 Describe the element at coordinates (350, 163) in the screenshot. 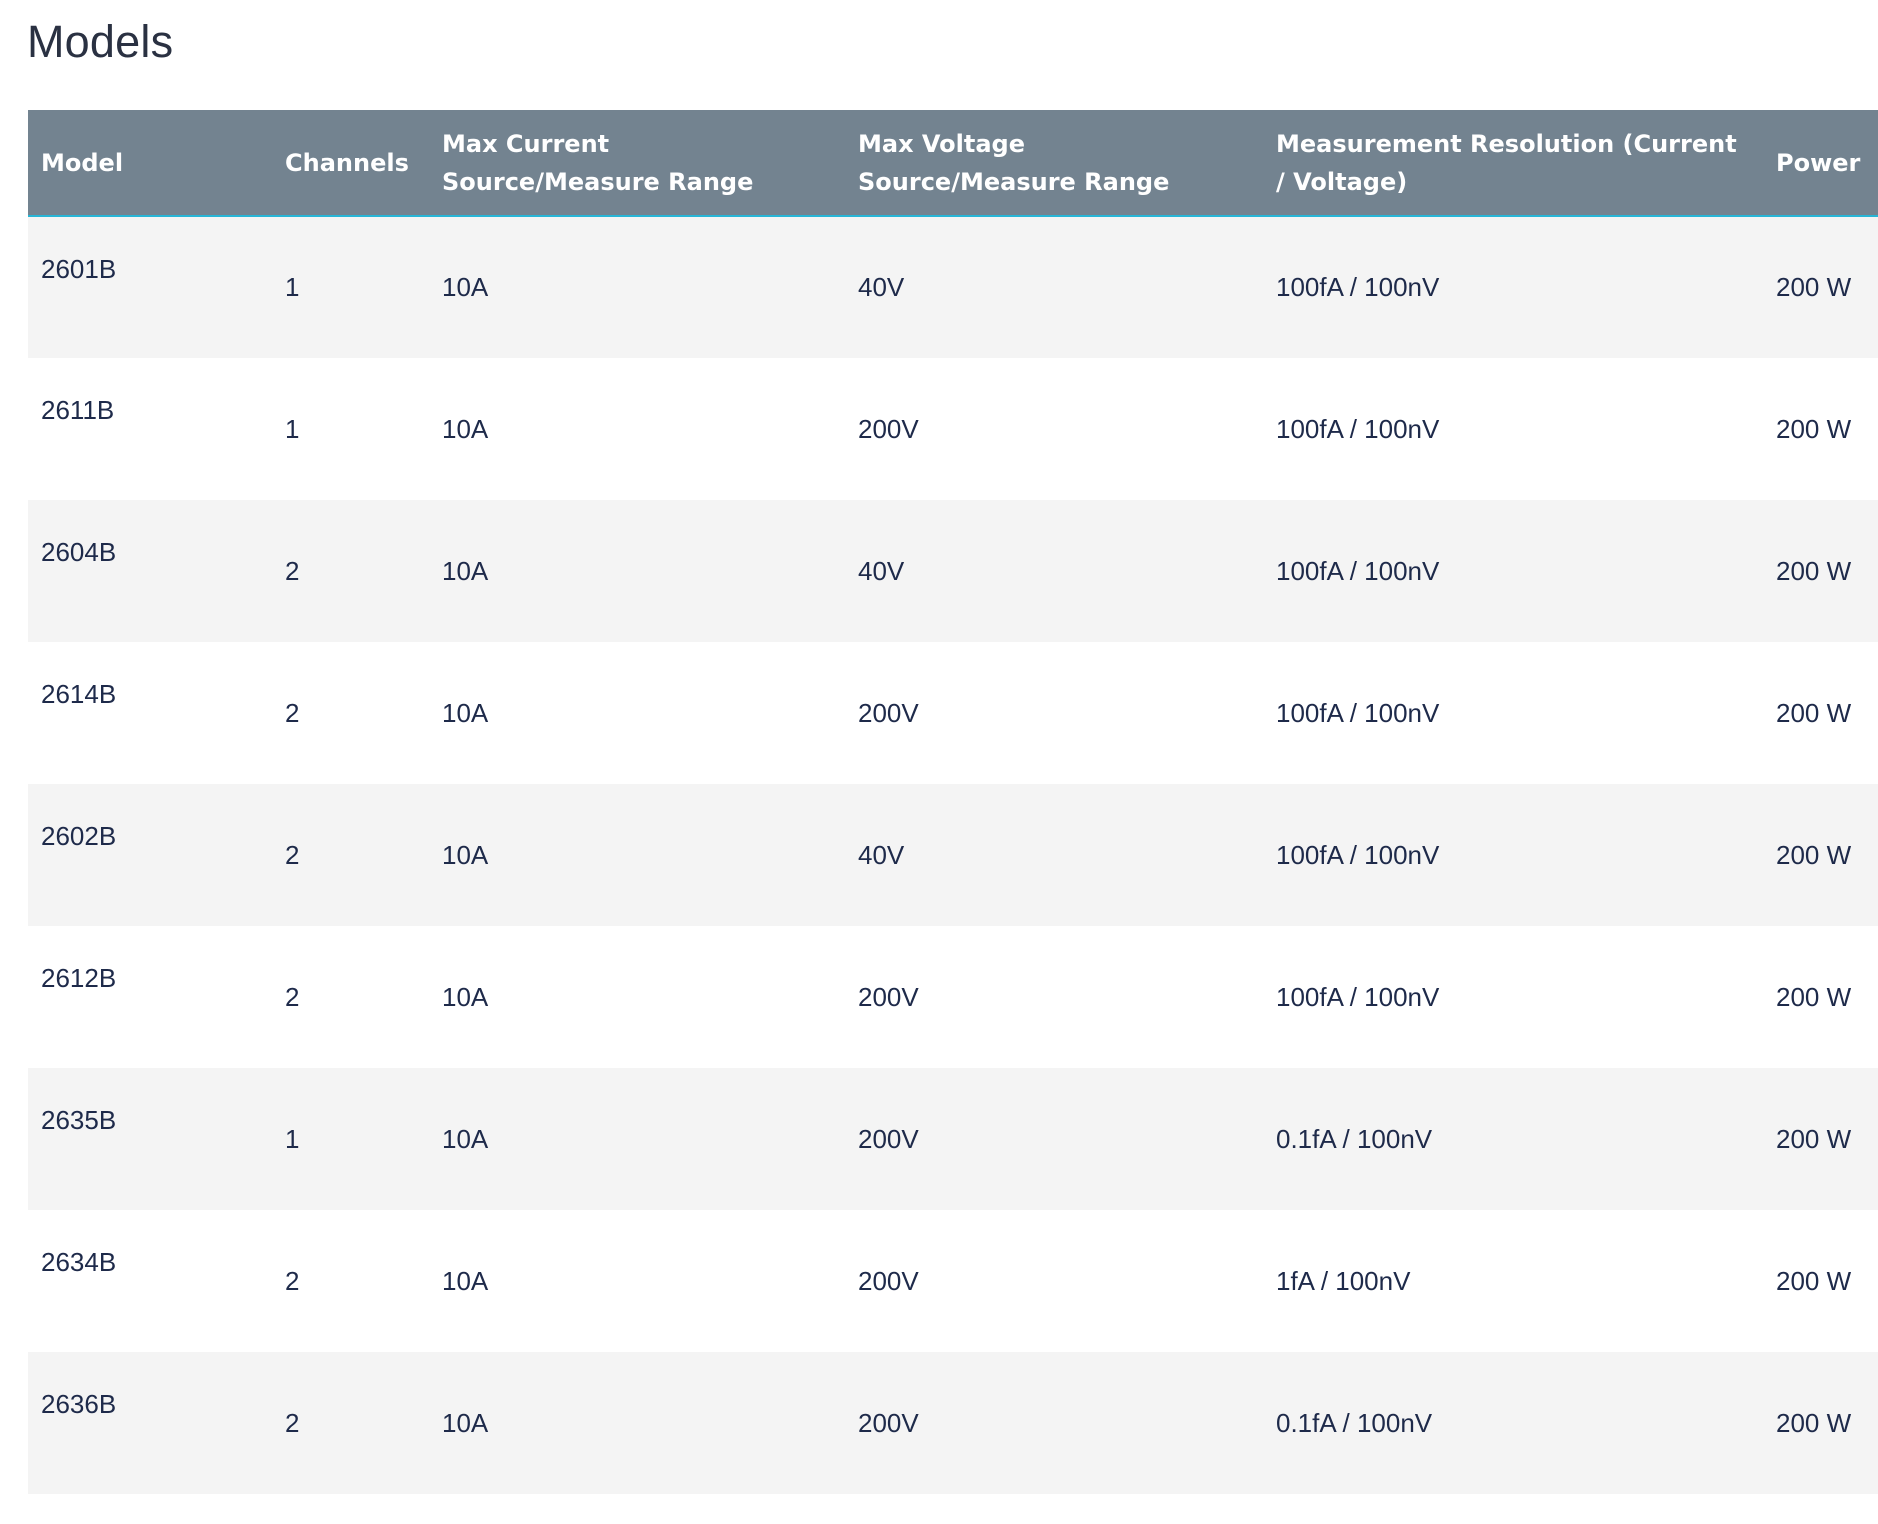

I see `column-header-channels: Channels` at that location.